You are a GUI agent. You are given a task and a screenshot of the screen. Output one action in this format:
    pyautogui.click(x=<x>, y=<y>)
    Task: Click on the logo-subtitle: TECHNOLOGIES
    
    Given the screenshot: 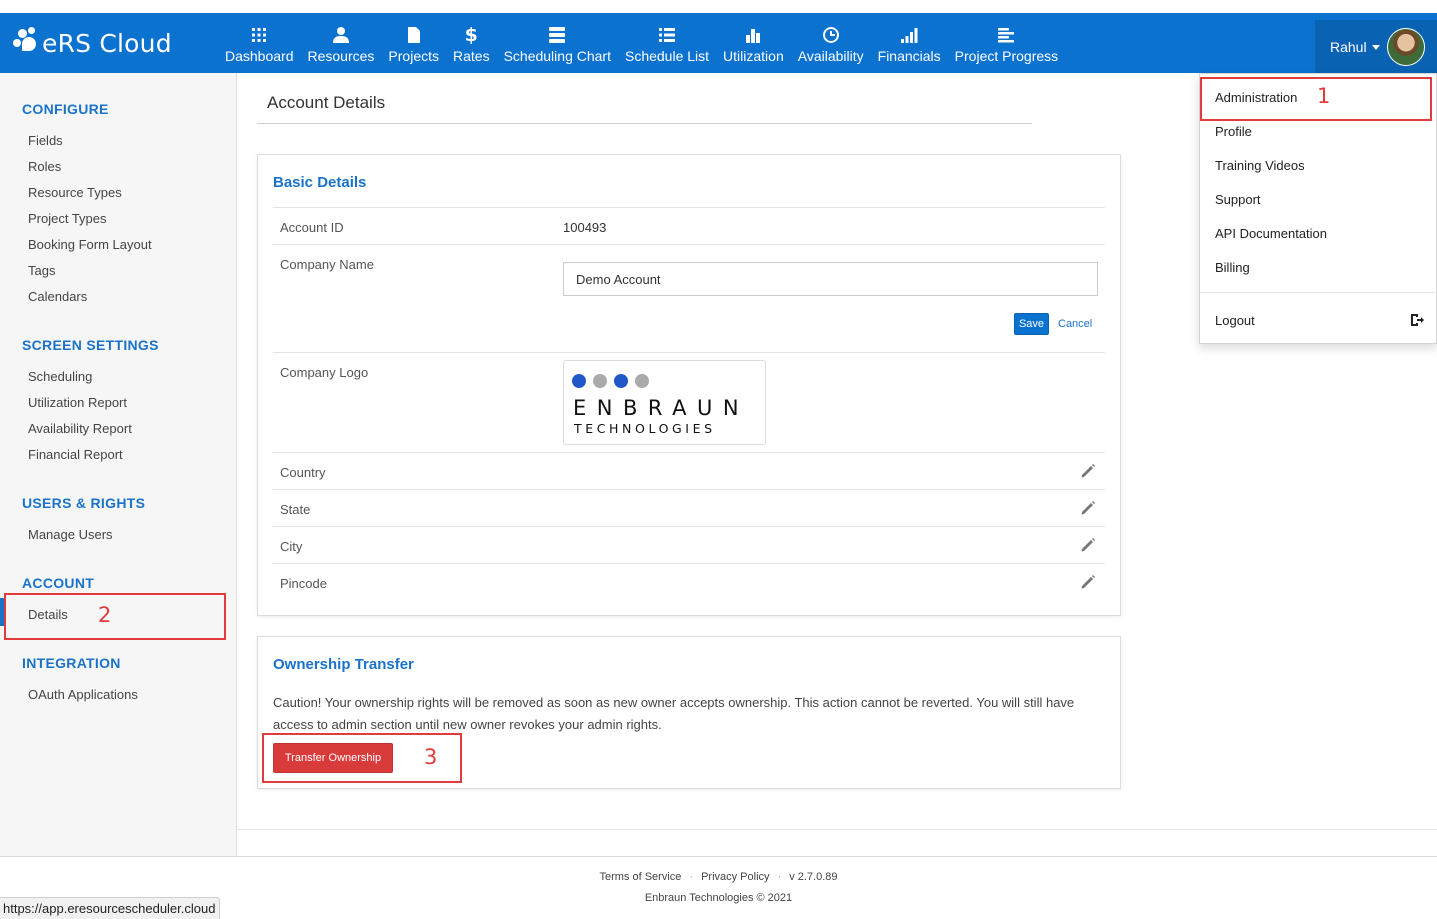 What is the action you would take?
    pyautogui.click(x=645, y=428)
    